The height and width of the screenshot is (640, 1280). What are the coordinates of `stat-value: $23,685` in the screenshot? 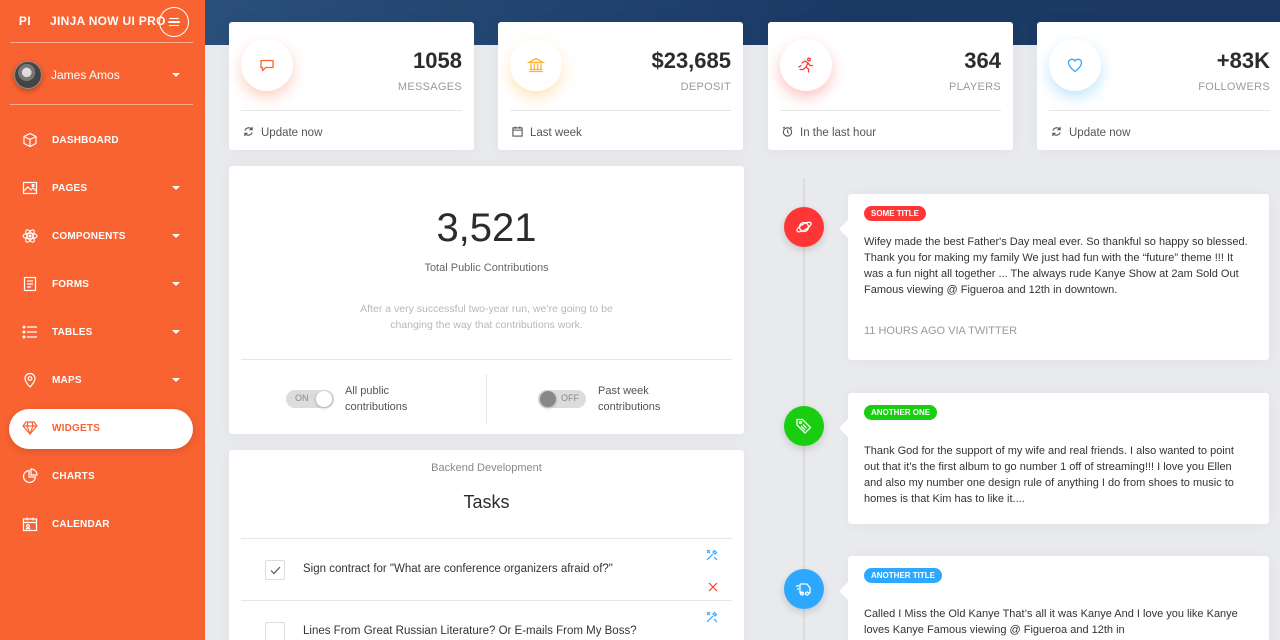 It's located at (691, 60).